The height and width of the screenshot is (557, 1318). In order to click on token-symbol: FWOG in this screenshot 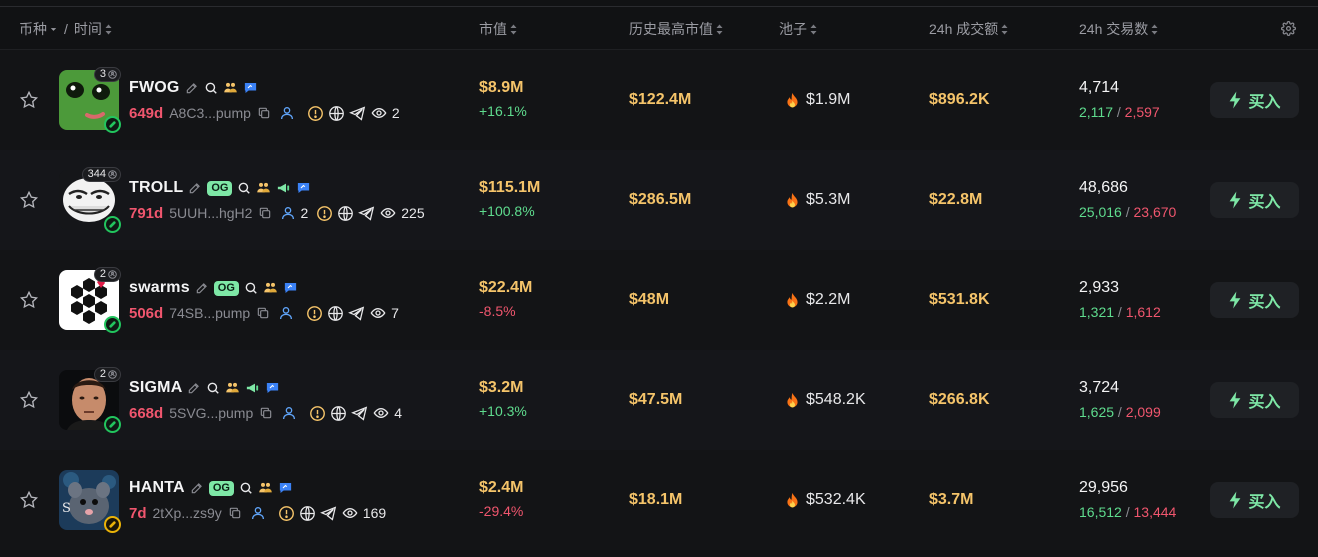, I will do `click(154, 88)`.